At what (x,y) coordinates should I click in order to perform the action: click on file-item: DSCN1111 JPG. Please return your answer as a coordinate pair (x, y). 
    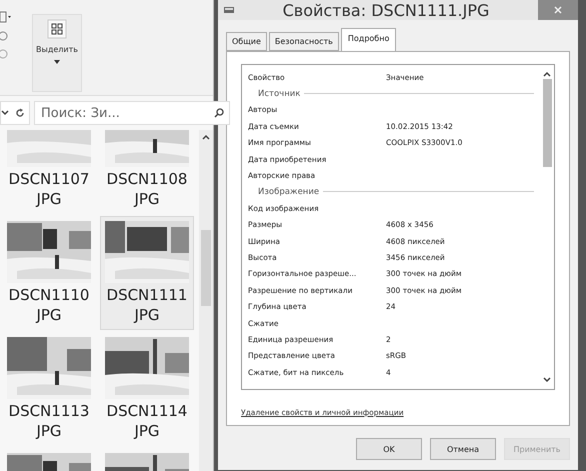
    Looking at the image, I should click on (147, 273).